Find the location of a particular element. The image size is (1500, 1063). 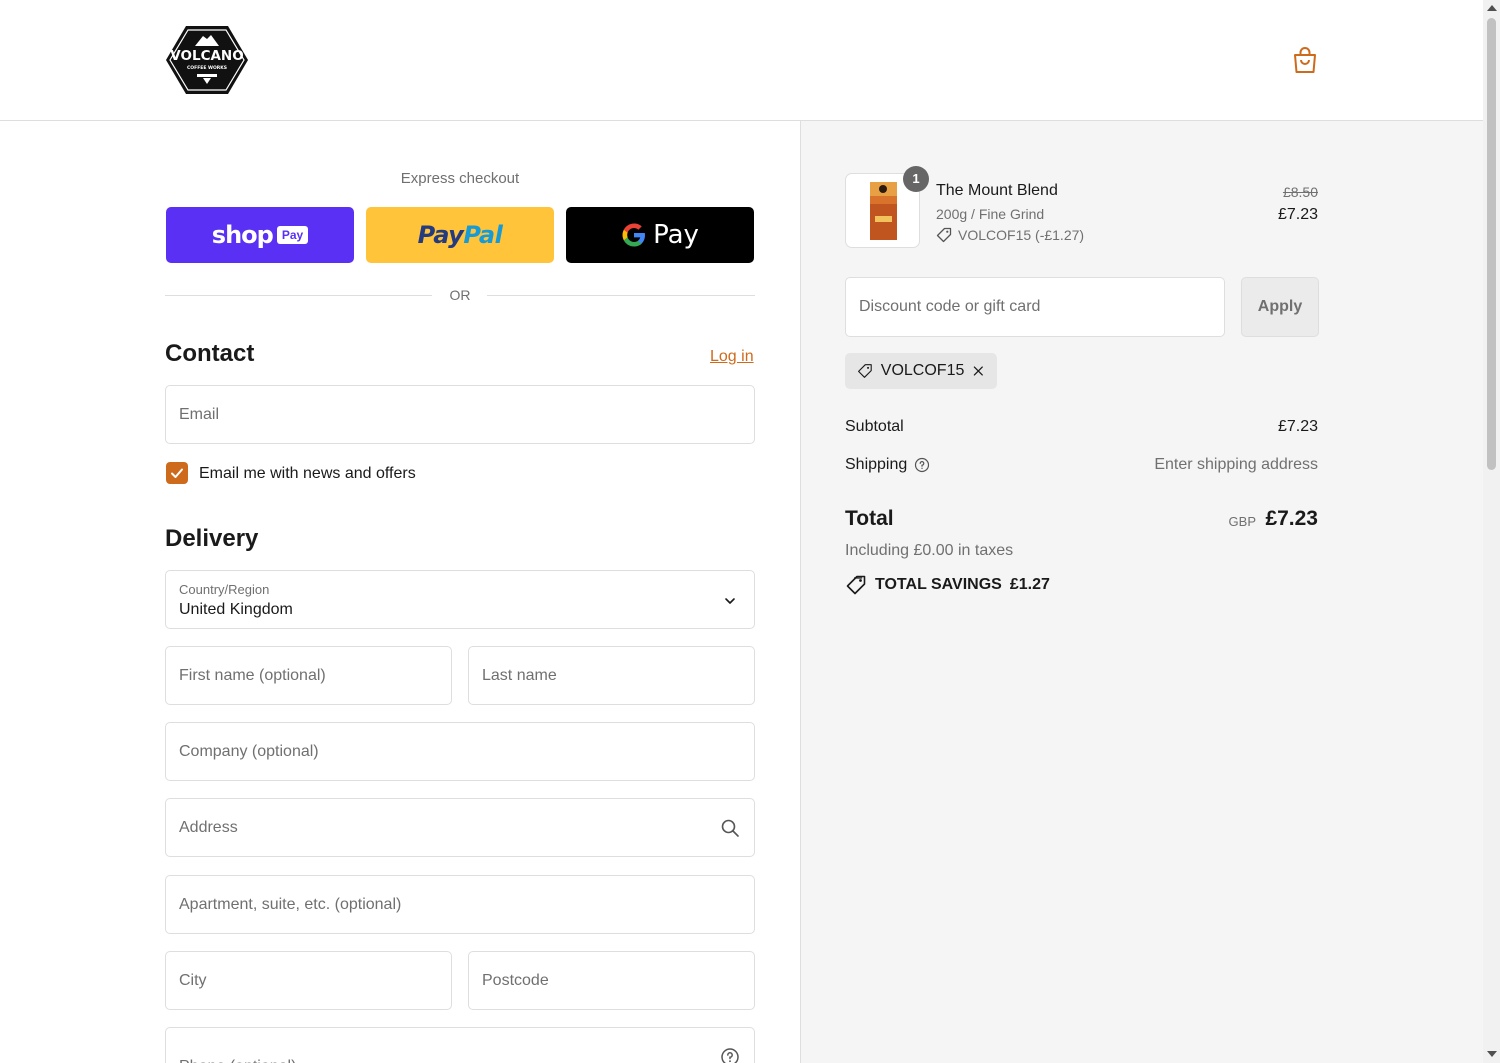

shop-pay-word: shop is located at coordinates (242, 235).